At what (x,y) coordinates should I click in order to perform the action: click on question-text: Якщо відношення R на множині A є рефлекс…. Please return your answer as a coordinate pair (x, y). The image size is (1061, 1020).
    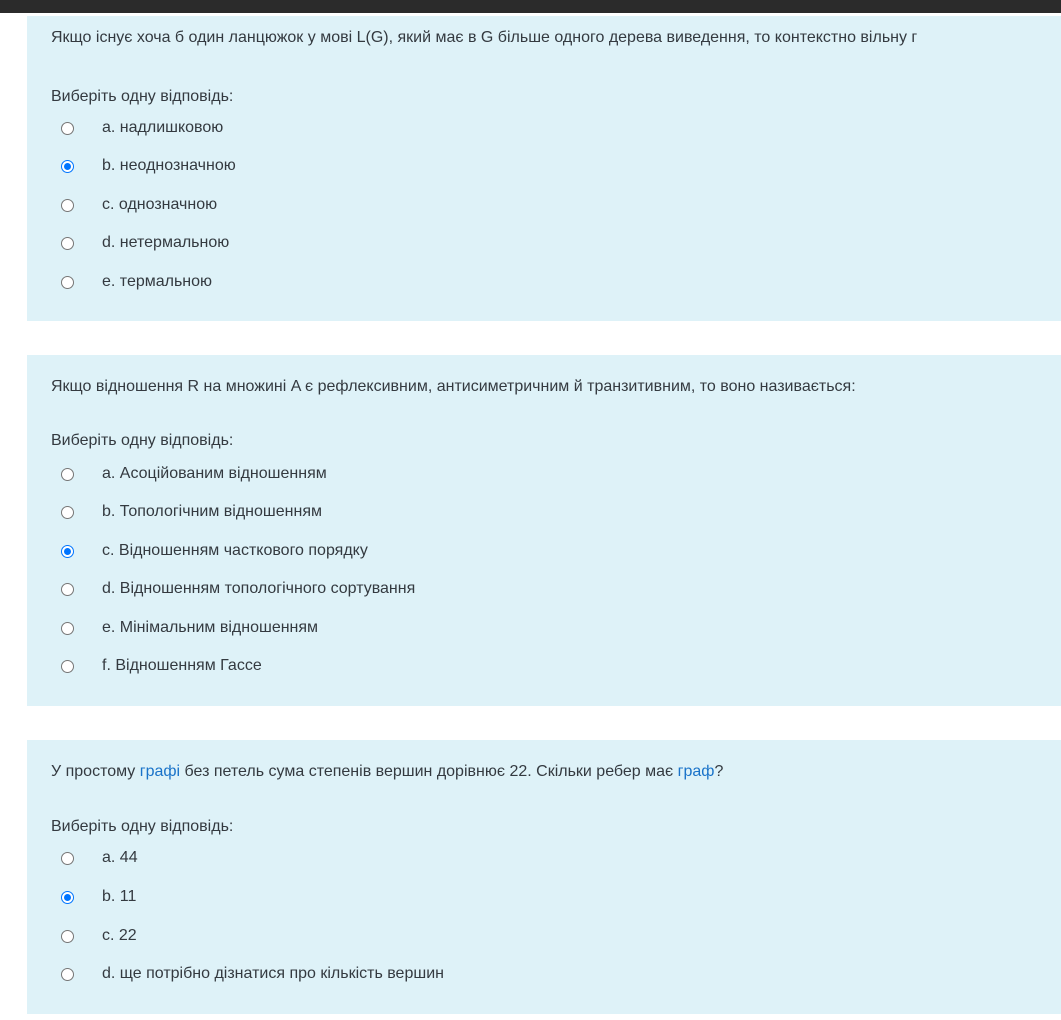
    Looking at the image, I should click on (453, 386).